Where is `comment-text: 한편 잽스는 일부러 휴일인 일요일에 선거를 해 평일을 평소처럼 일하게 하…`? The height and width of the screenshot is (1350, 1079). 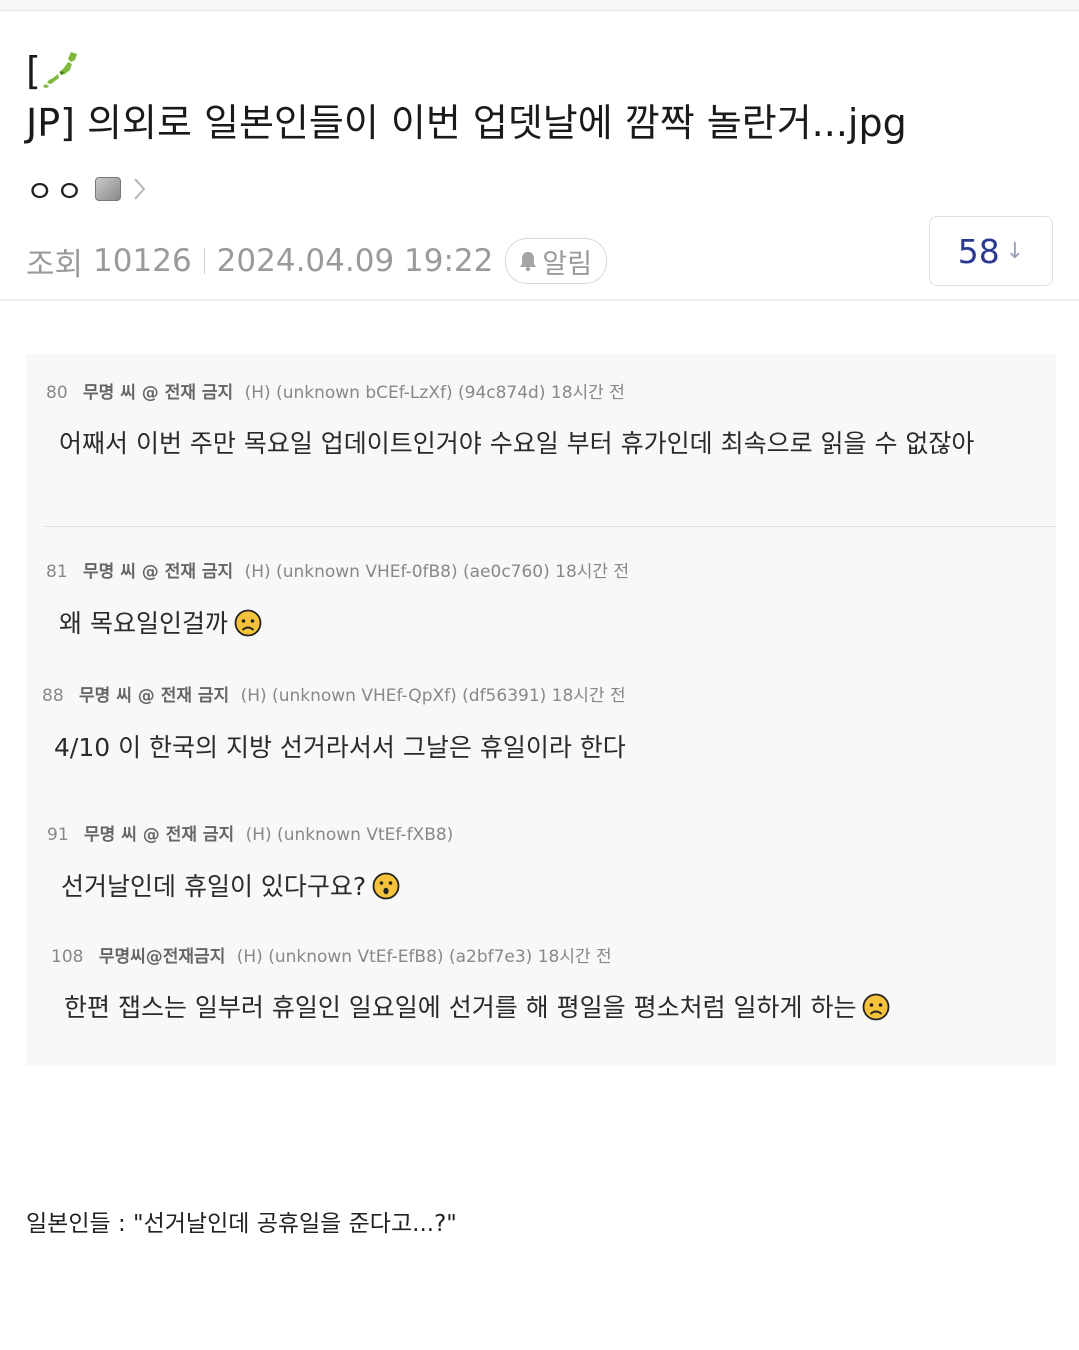 comment-text: 한편 잽스는 일부러 휴일인 일요일에 선거를 해 평일을 평소처럼 일하게 하… is located at coordinates (477, 1006).